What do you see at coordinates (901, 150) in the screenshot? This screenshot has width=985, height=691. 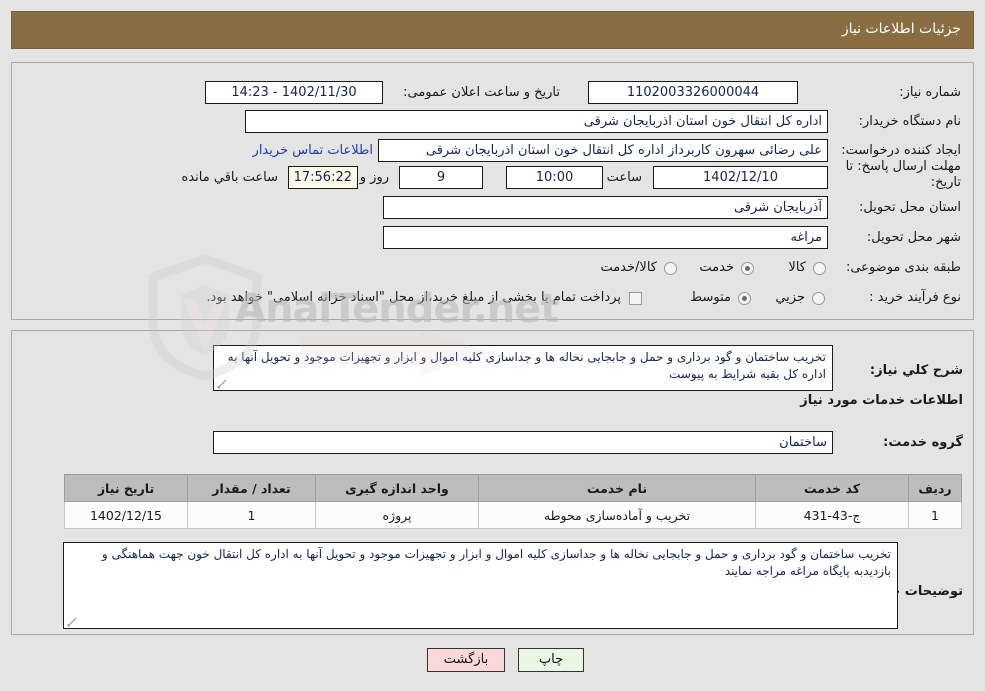 I see `request-creator-label: ایجاد کننده درخواست:` at bounding box center [901, 150].